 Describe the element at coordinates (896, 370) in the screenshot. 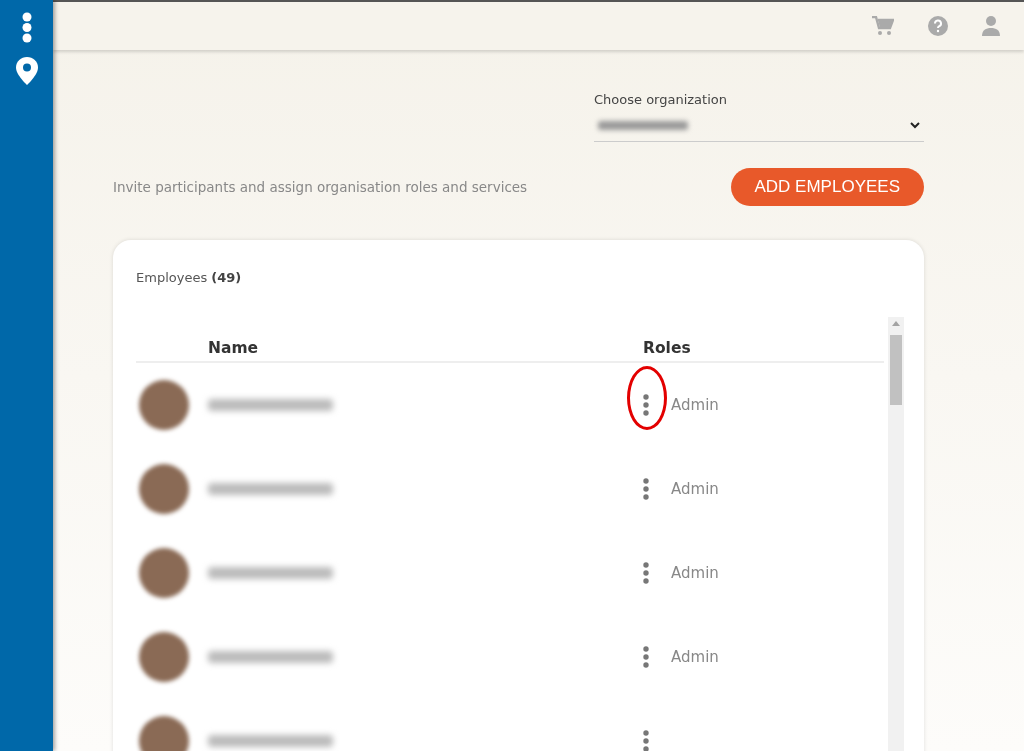

I see `scrollbar-thumb` at that location.